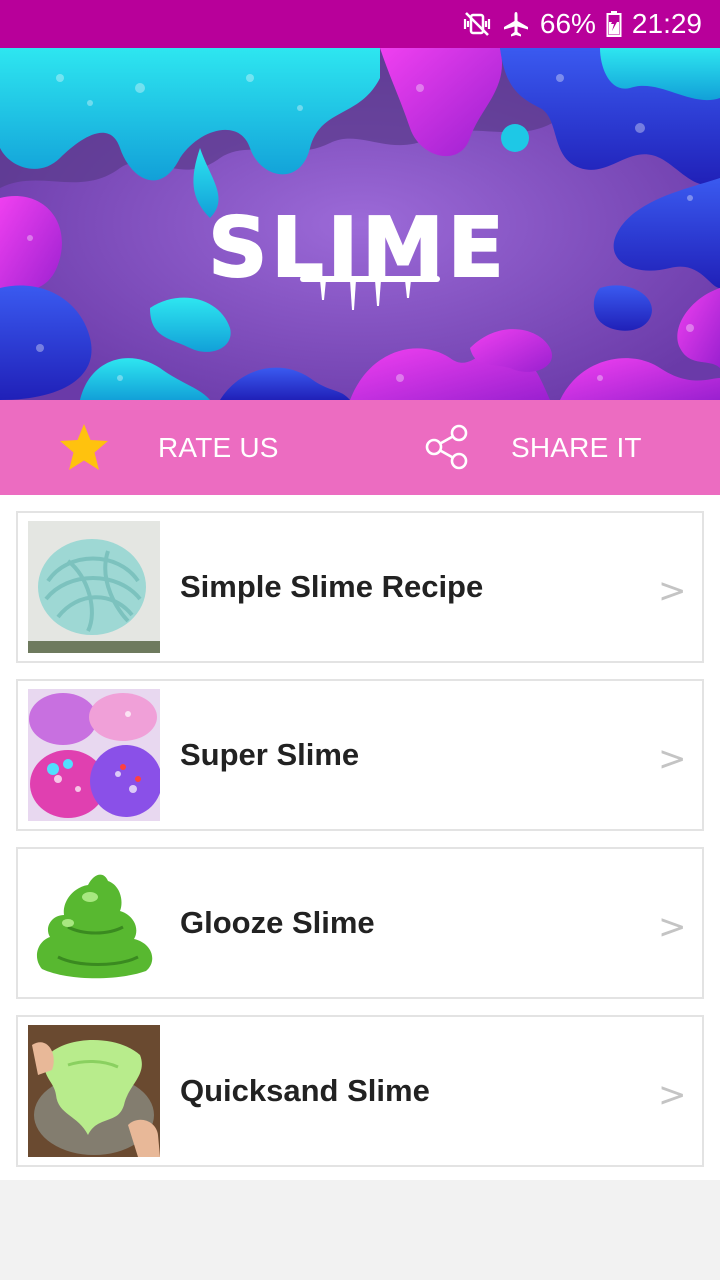  What do you see at coordinates (614, 24) in the screenshot?
I see `battery-icon` at bounding box center [614, 24].